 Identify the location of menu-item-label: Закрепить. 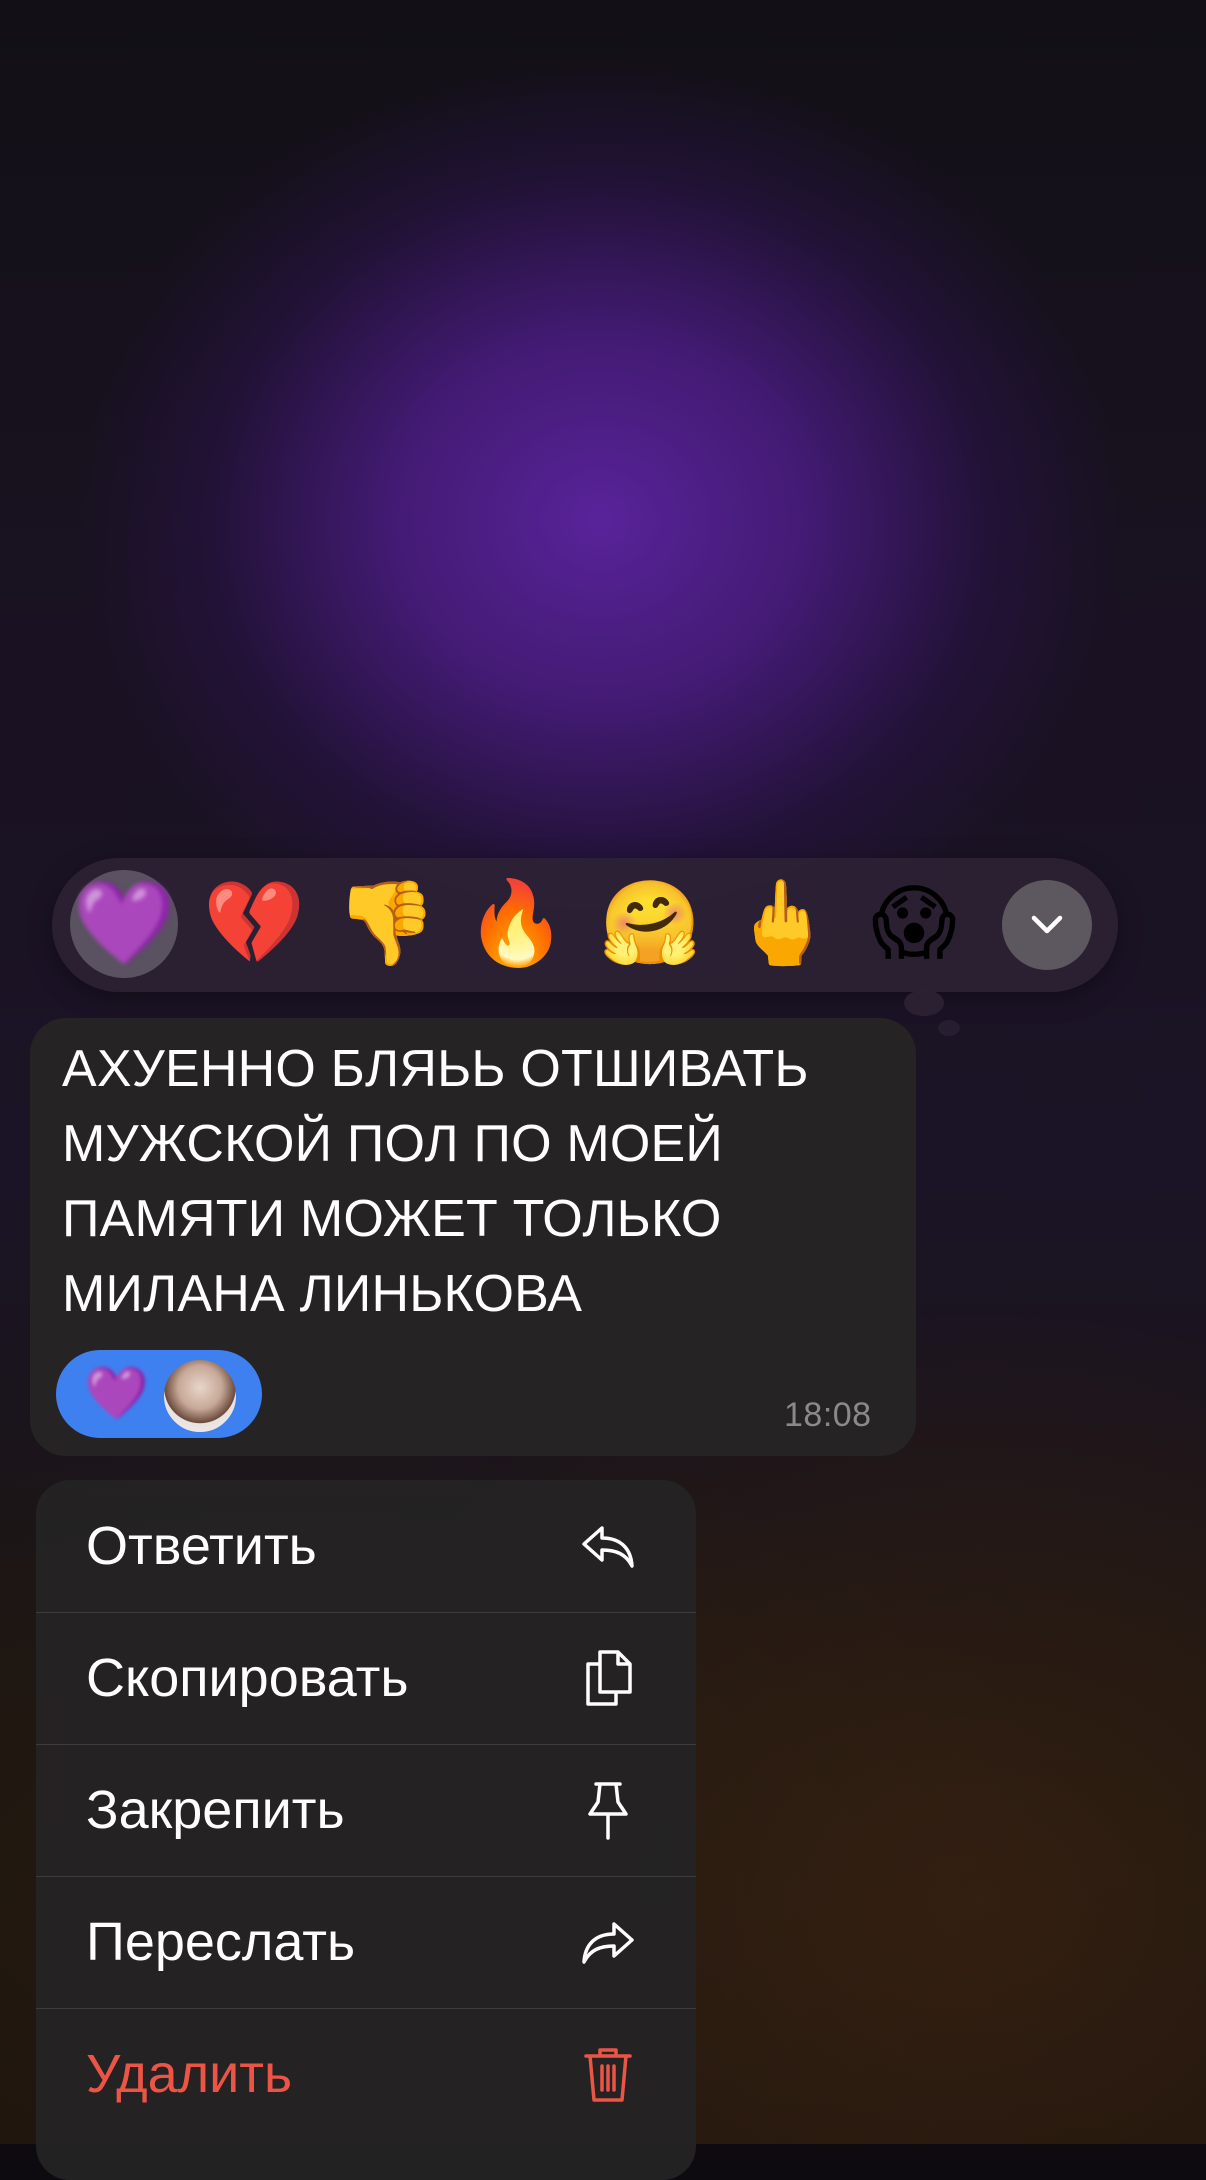
(215, 1810).